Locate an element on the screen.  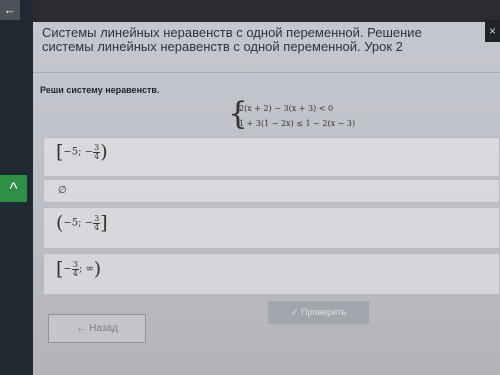
answer-option-4-value: [− 3 4; ∞) is located at coordinates (79, 269).